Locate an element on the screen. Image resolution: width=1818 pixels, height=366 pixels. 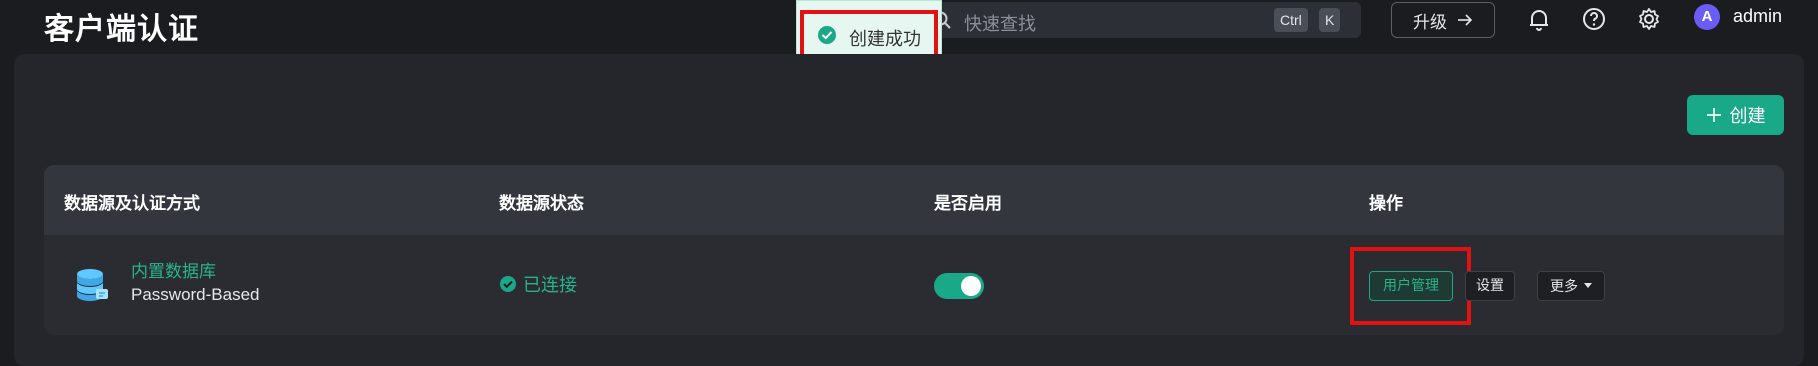
column-header-actions: 操作 is located at coordinates (1386, 204).